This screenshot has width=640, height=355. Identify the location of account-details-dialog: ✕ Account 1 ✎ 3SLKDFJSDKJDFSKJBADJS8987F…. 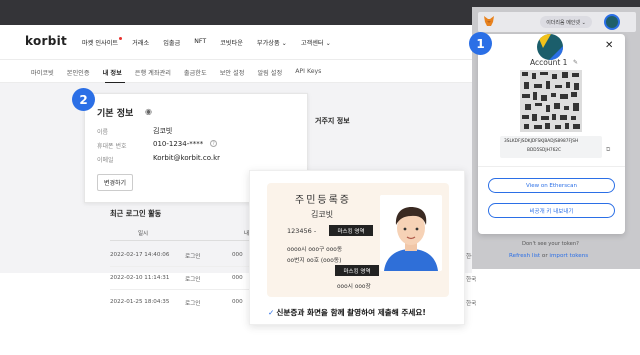
(551, 134).